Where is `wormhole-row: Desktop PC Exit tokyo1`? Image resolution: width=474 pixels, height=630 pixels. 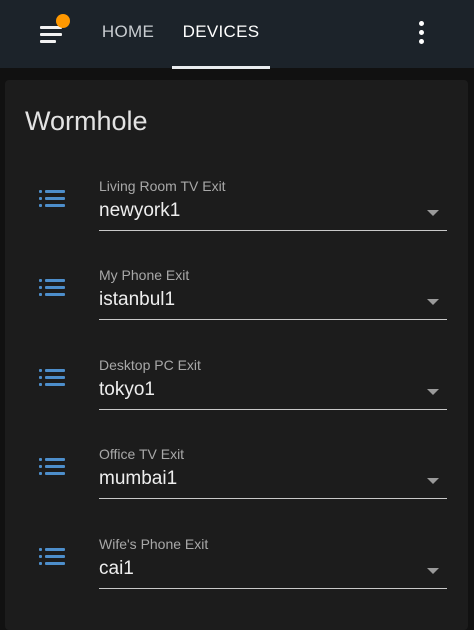 wormhole-row: Desktop PC Exit tokyo1 is located at coordinates (236, 398).